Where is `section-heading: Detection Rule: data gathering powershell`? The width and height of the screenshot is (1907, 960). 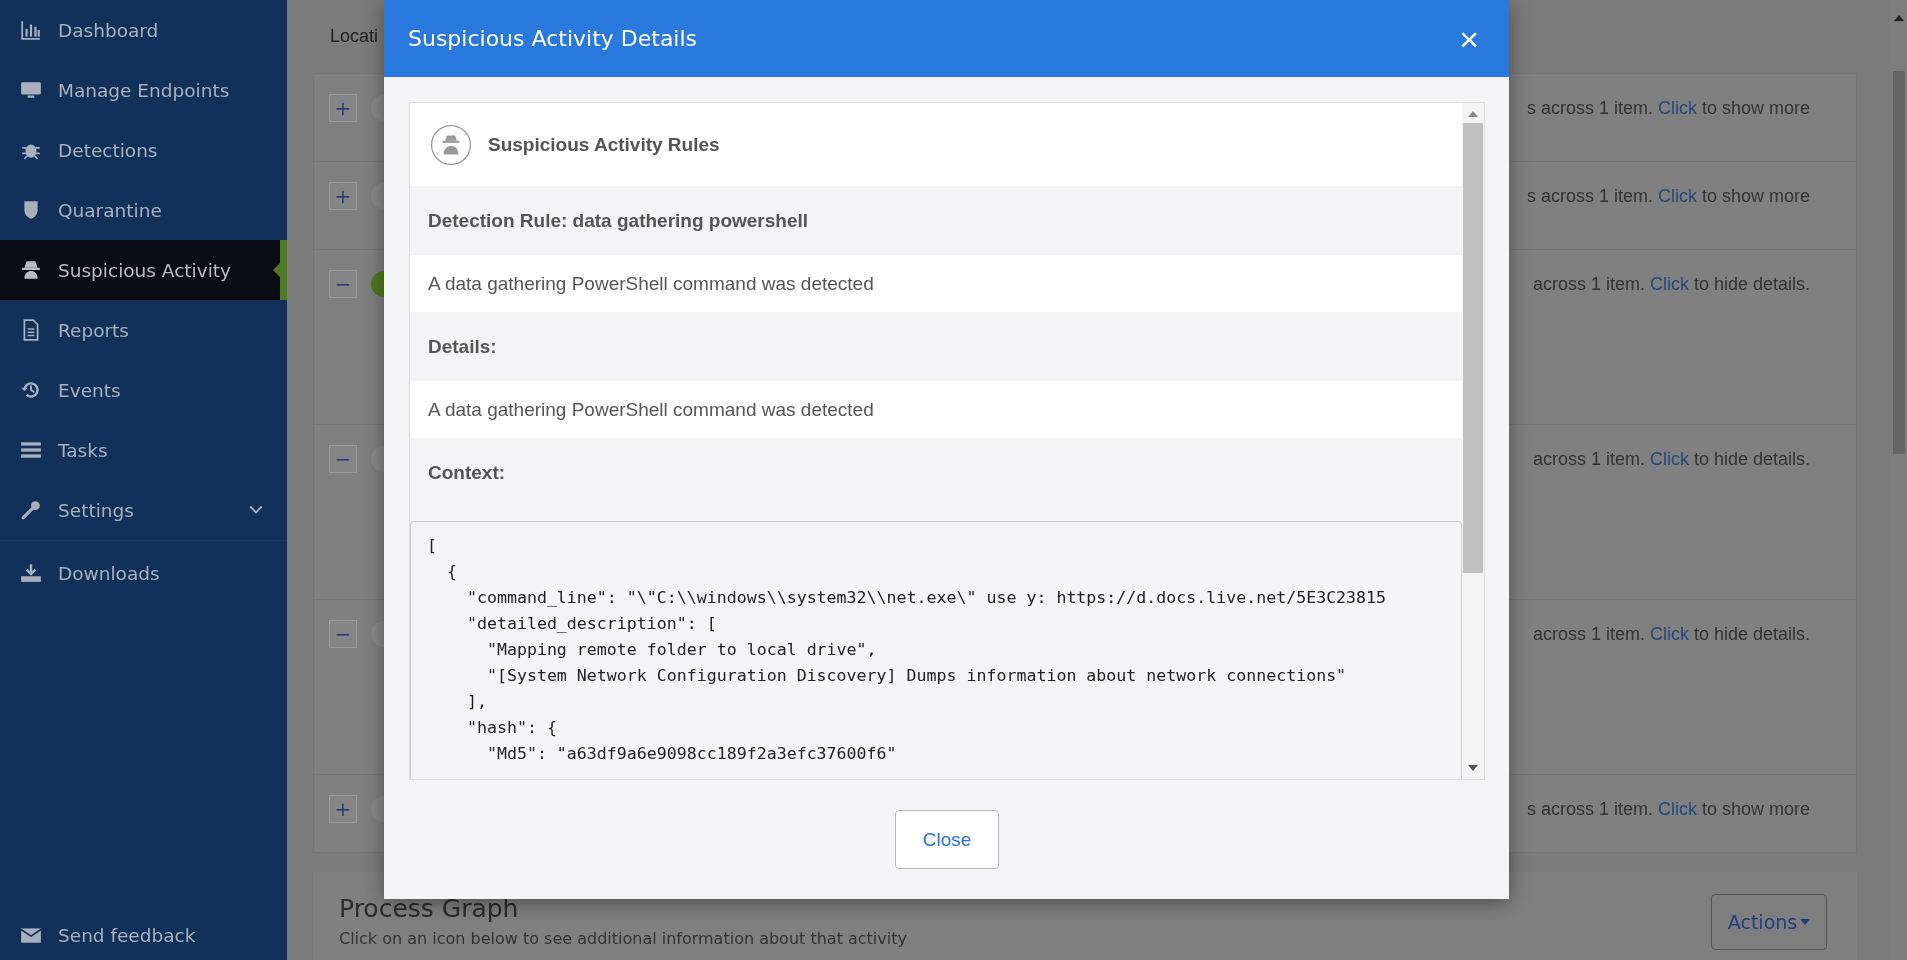 section-heading: Detection Rule: data gathering powershell is located at coordinates (618, 220).